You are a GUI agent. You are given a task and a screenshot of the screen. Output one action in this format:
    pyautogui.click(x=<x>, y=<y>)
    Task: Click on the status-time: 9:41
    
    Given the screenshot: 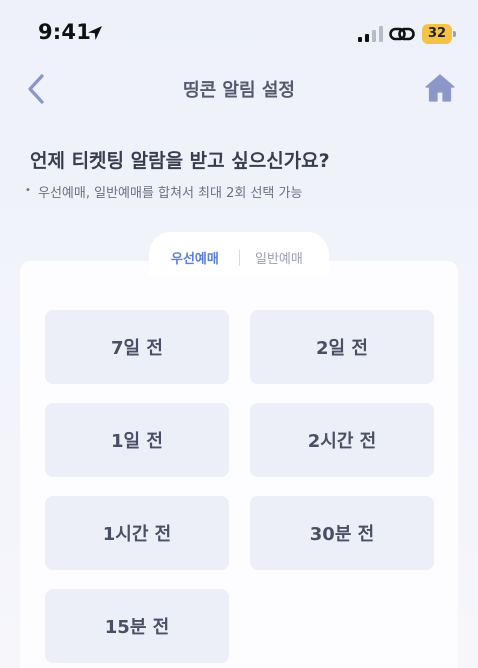 What is the action you would take?
    pyautogui.click(x=65, y=32)
    